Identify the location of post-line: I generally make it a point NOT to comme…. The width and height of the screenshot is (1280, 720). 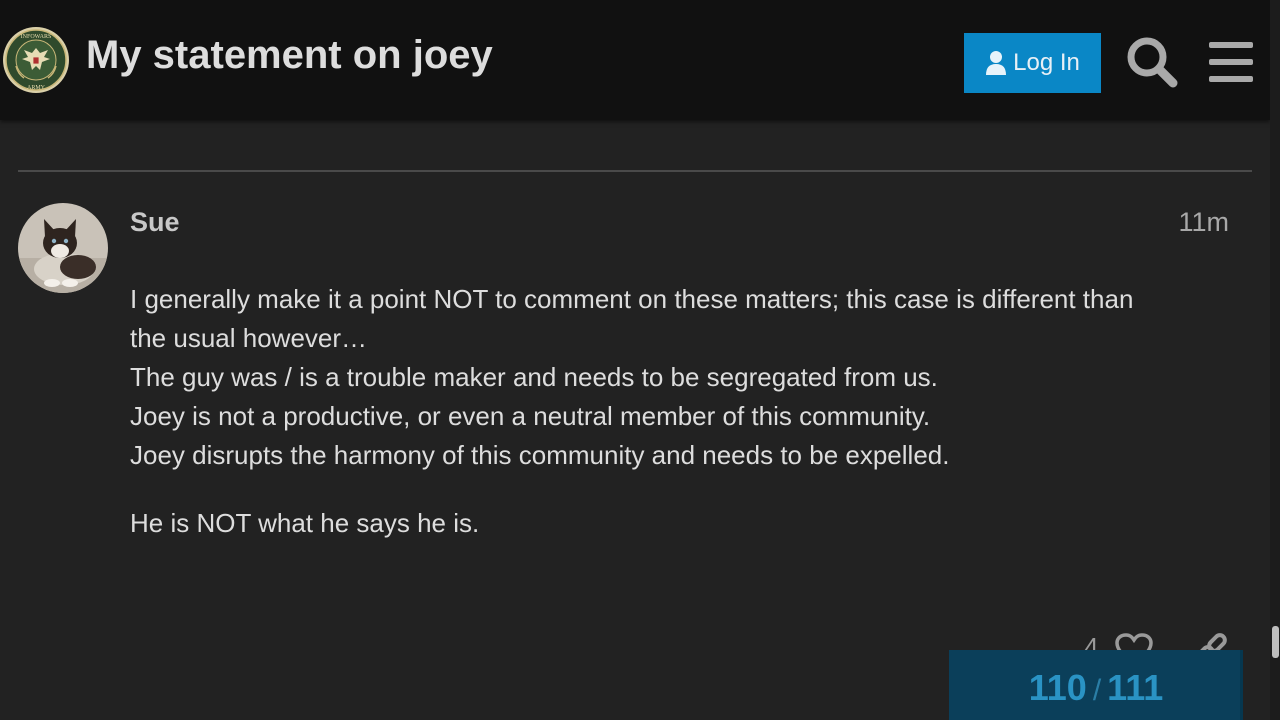
(632, 299).